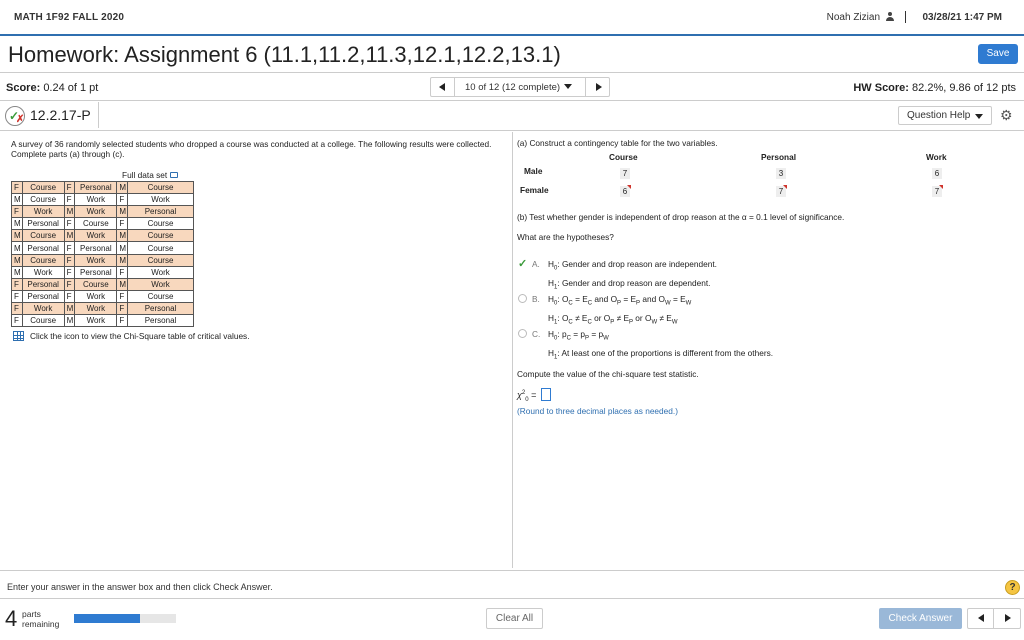  I want to click on check-answer-button: Check Answer, so click(920, 618).